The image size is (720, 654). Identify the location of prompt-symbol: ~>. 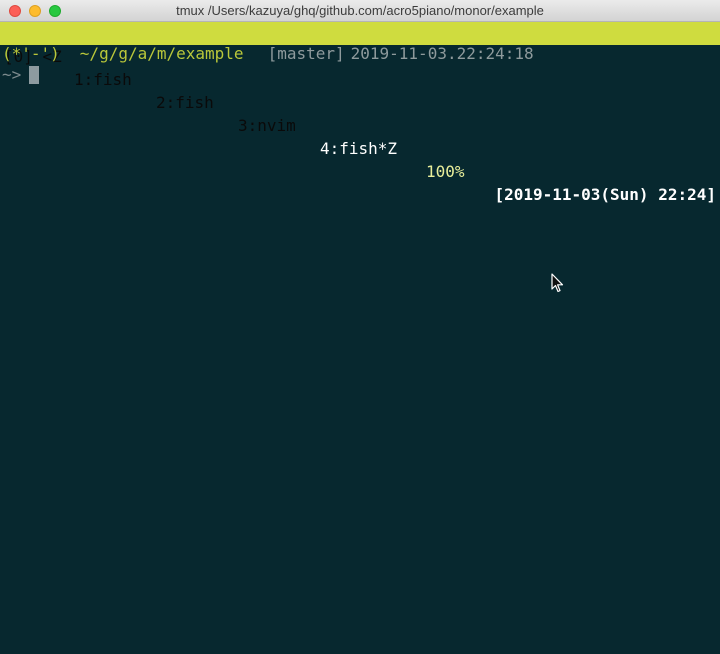
(12, 74).